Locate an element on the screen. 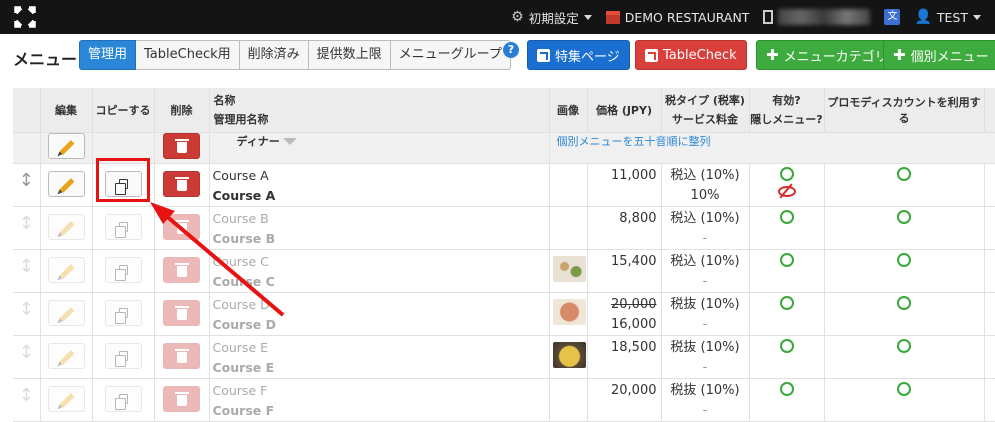 The width and height of the screenshot is (995, 422). header-admin-name: 管理用名称 is located at coordinates (241, 119).